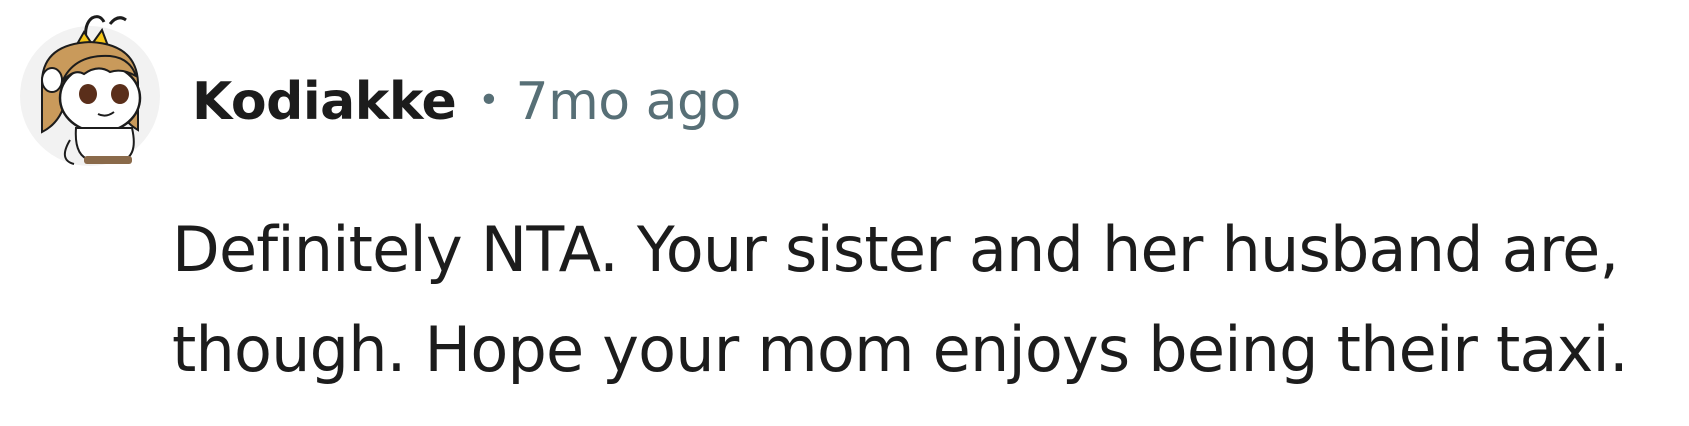 The height and width of the screenshot is (426, 1689). I want to click on snoo-avatar-icon, so click(90, 90).